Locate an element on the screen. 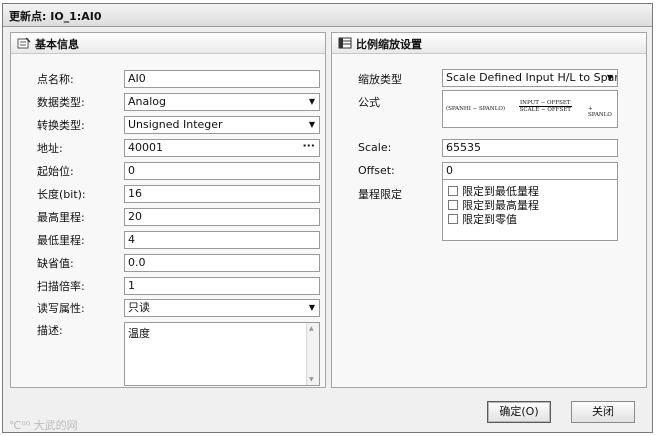  rw-attr-value: 只读 is located at coordinates (139, 307).